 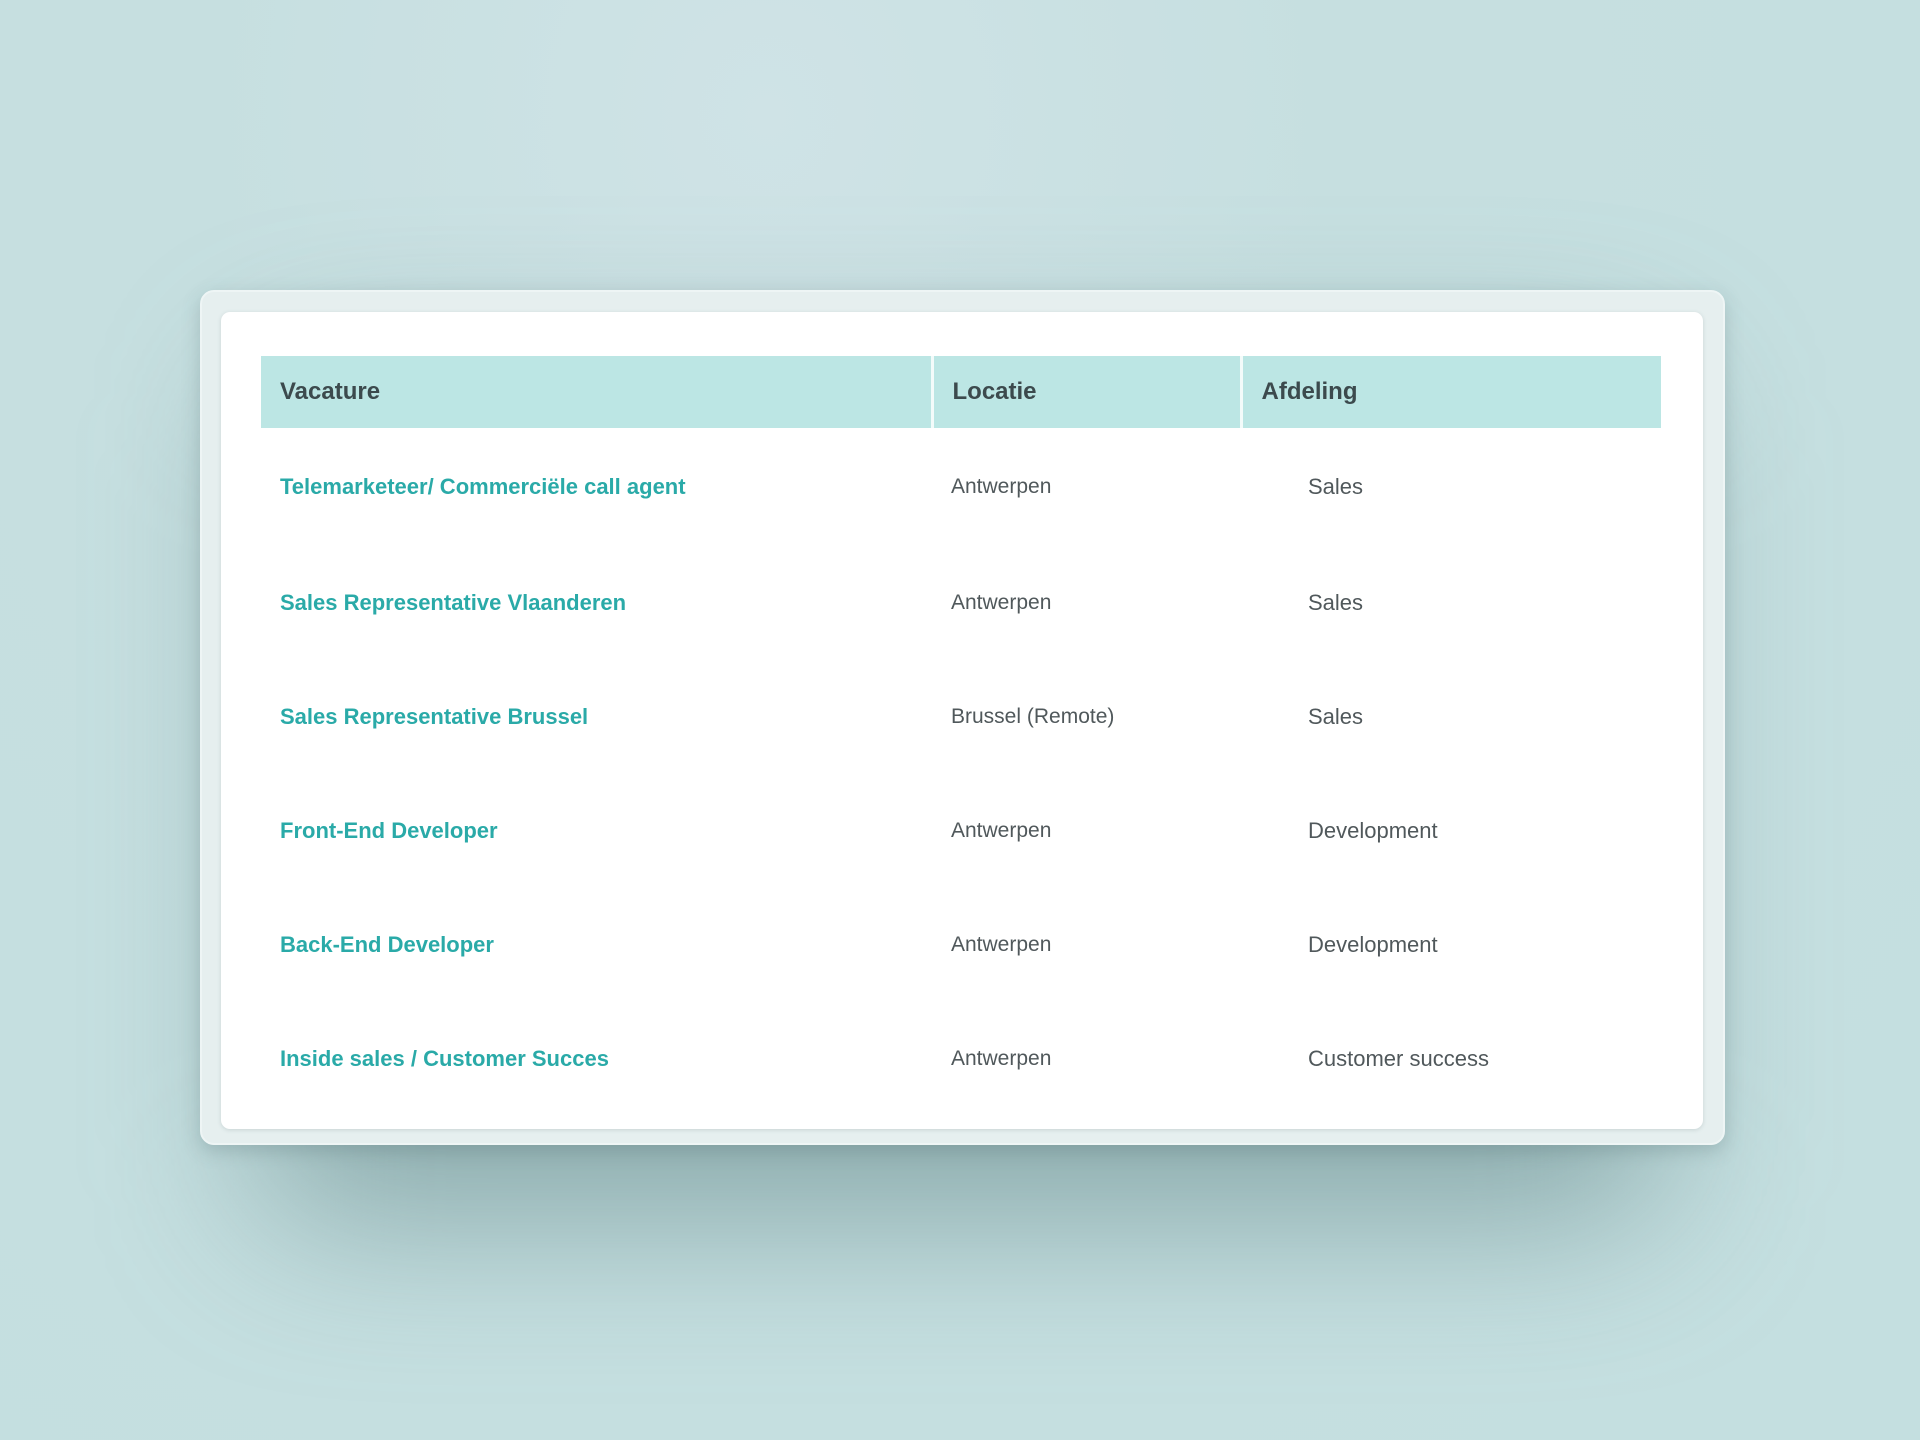 What do you see at coordinates (596, 1059) in the screenshot?
I see `vacancy-title-link: Inside sales / Customer Succes` at bounding box center [596, 1059].